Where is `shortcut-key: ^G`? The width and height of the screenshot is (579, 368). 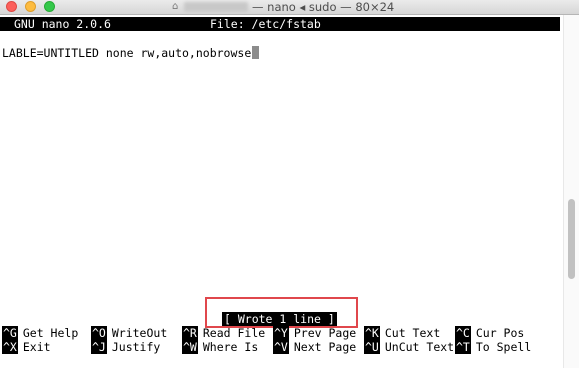 shortcut-key: ^G is located at coordinates (10, 333).